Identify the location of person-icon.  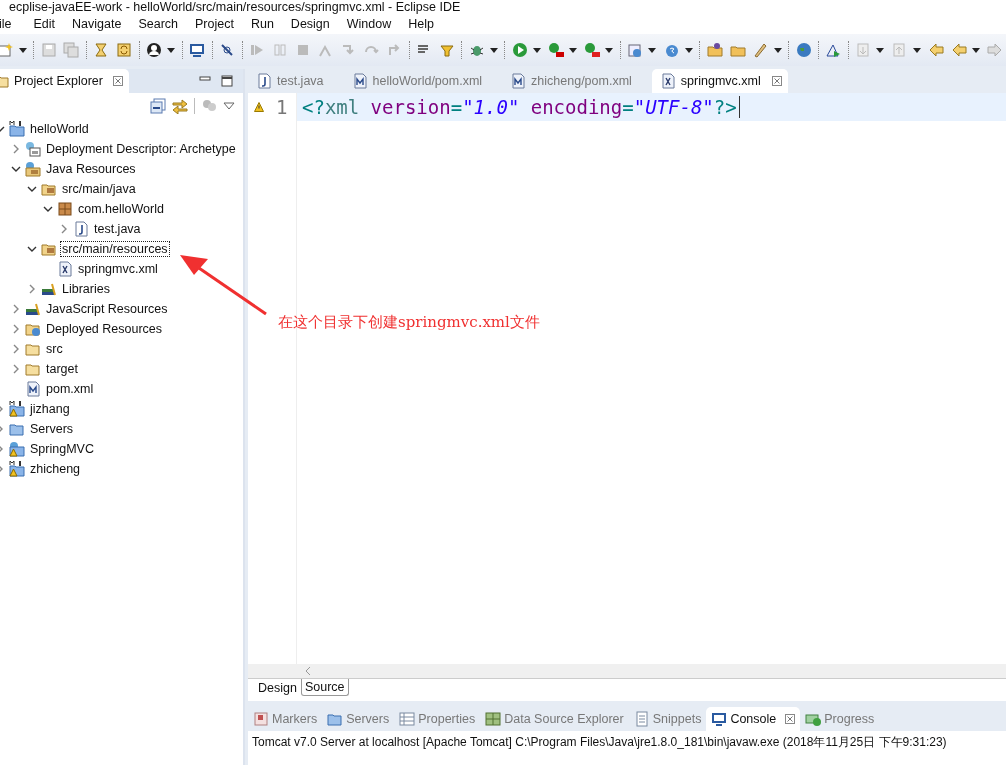
(154, 50).